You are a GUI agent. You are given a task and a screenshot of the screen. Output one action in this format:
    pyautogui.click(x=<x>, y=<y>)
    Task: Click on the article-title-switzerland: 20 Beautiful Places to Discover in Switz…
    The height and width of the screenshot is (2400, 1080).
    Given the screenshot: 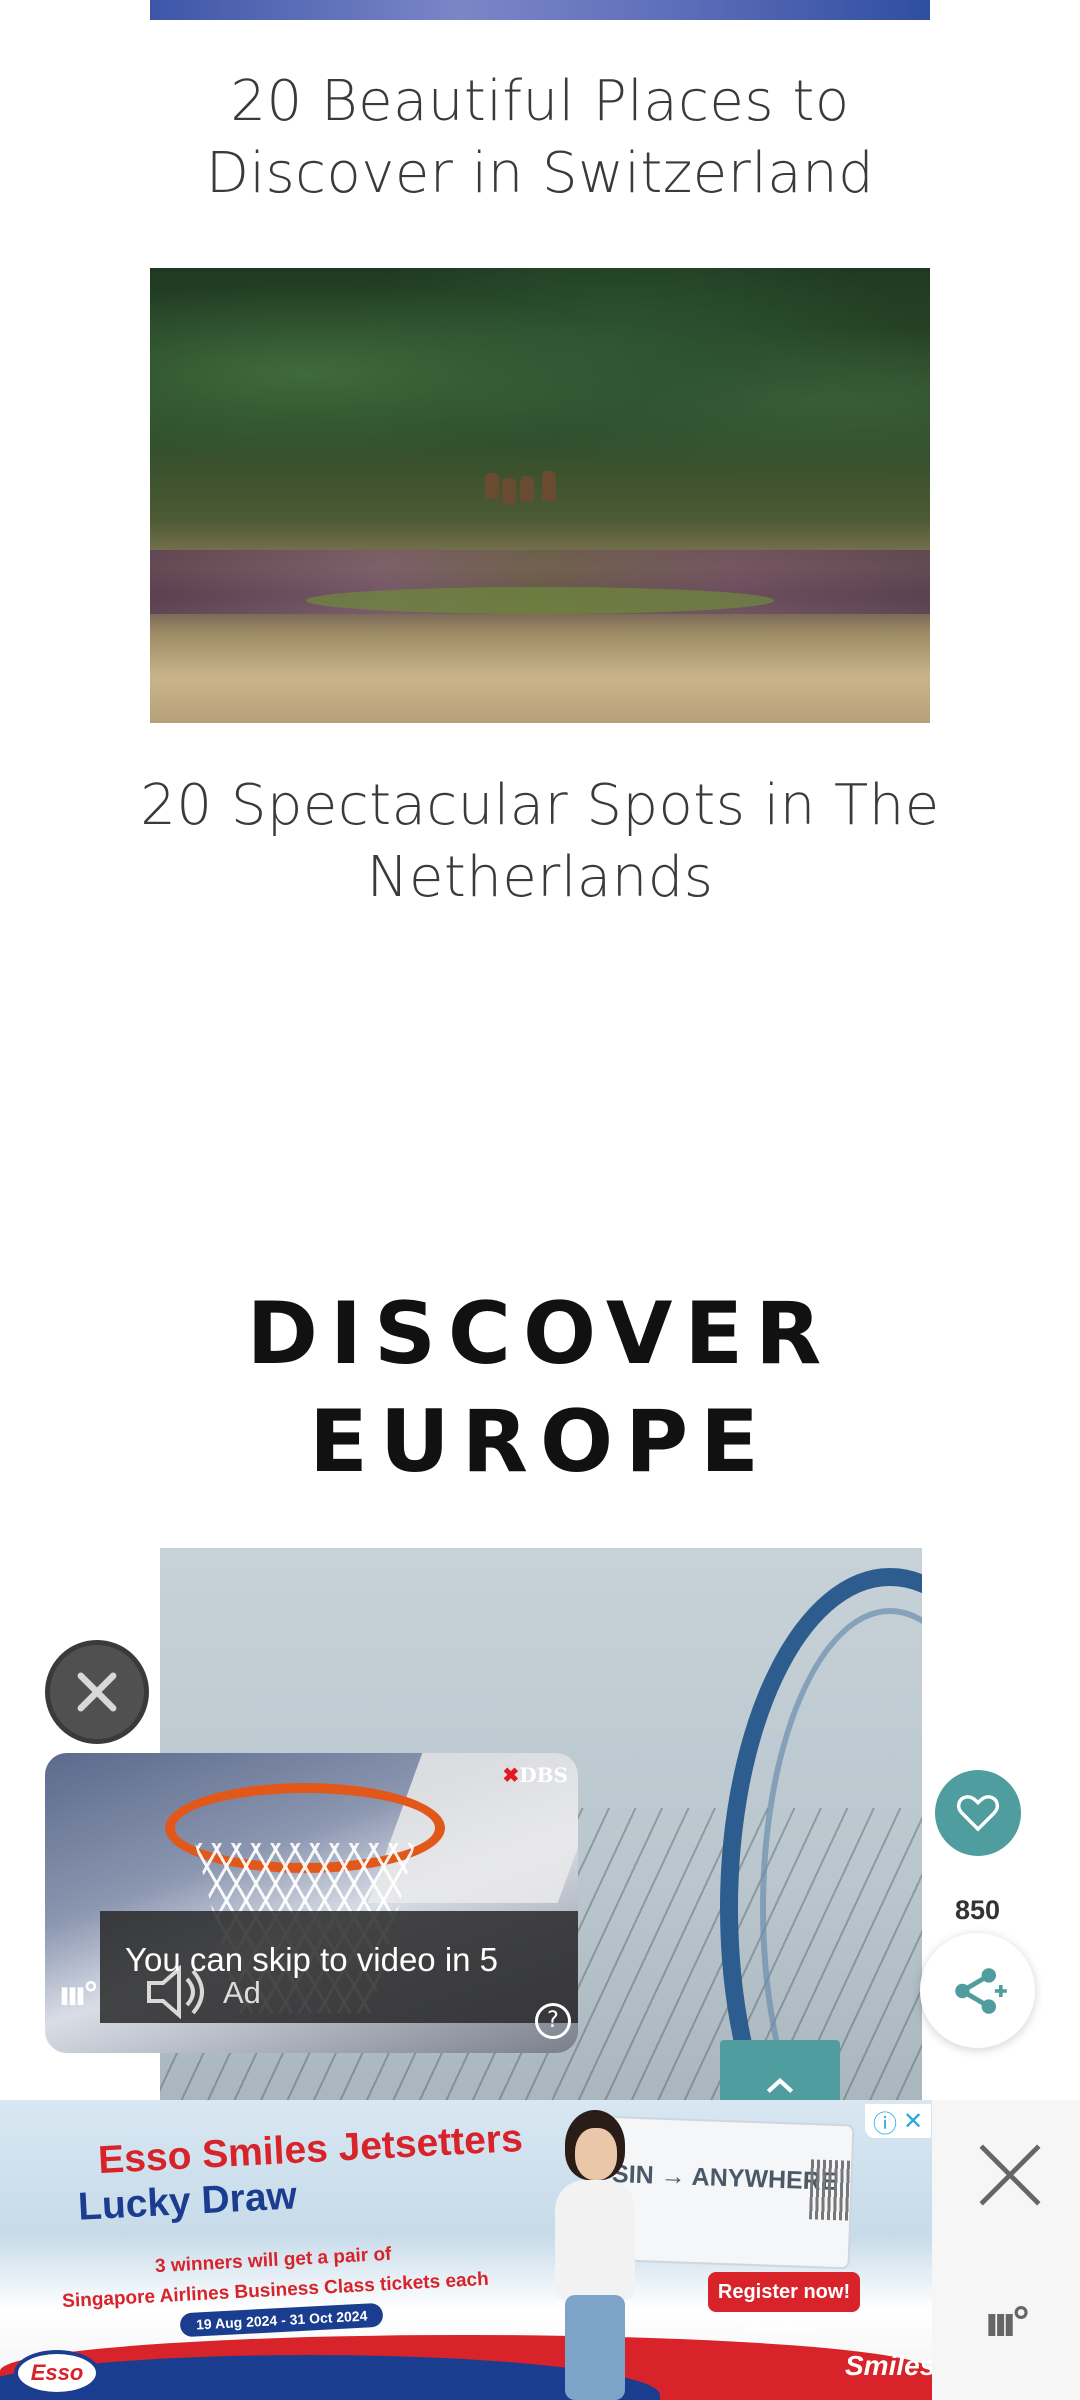 What is the action you would take?
    pyautogui.click(x=540, y=138)
    